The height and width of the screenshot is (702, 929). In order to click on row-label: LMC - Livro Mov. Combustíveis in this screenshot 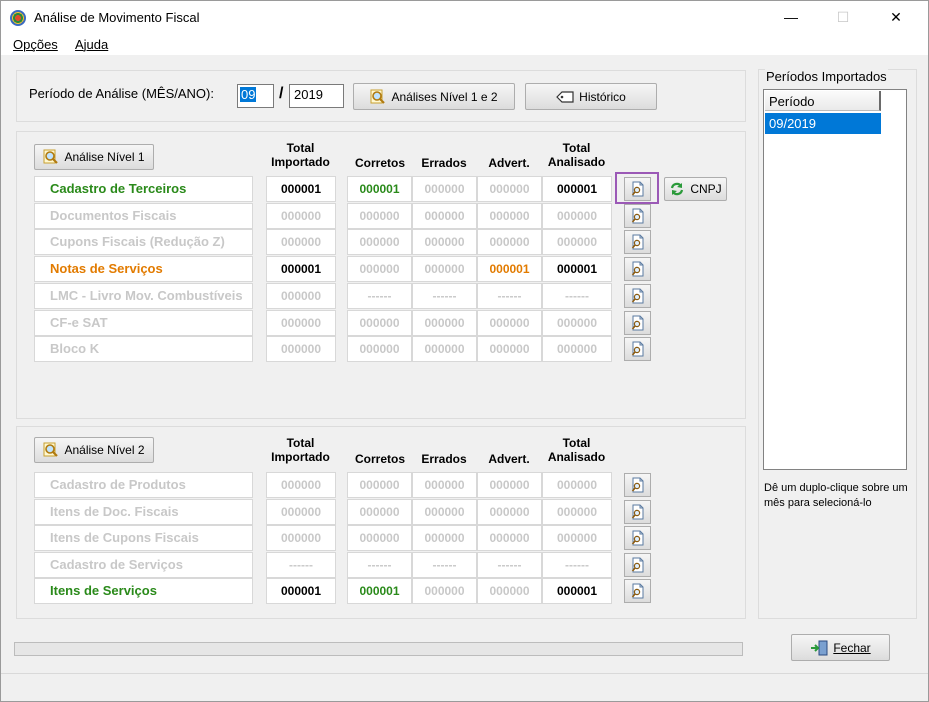, I will do `click(143, 295)`.